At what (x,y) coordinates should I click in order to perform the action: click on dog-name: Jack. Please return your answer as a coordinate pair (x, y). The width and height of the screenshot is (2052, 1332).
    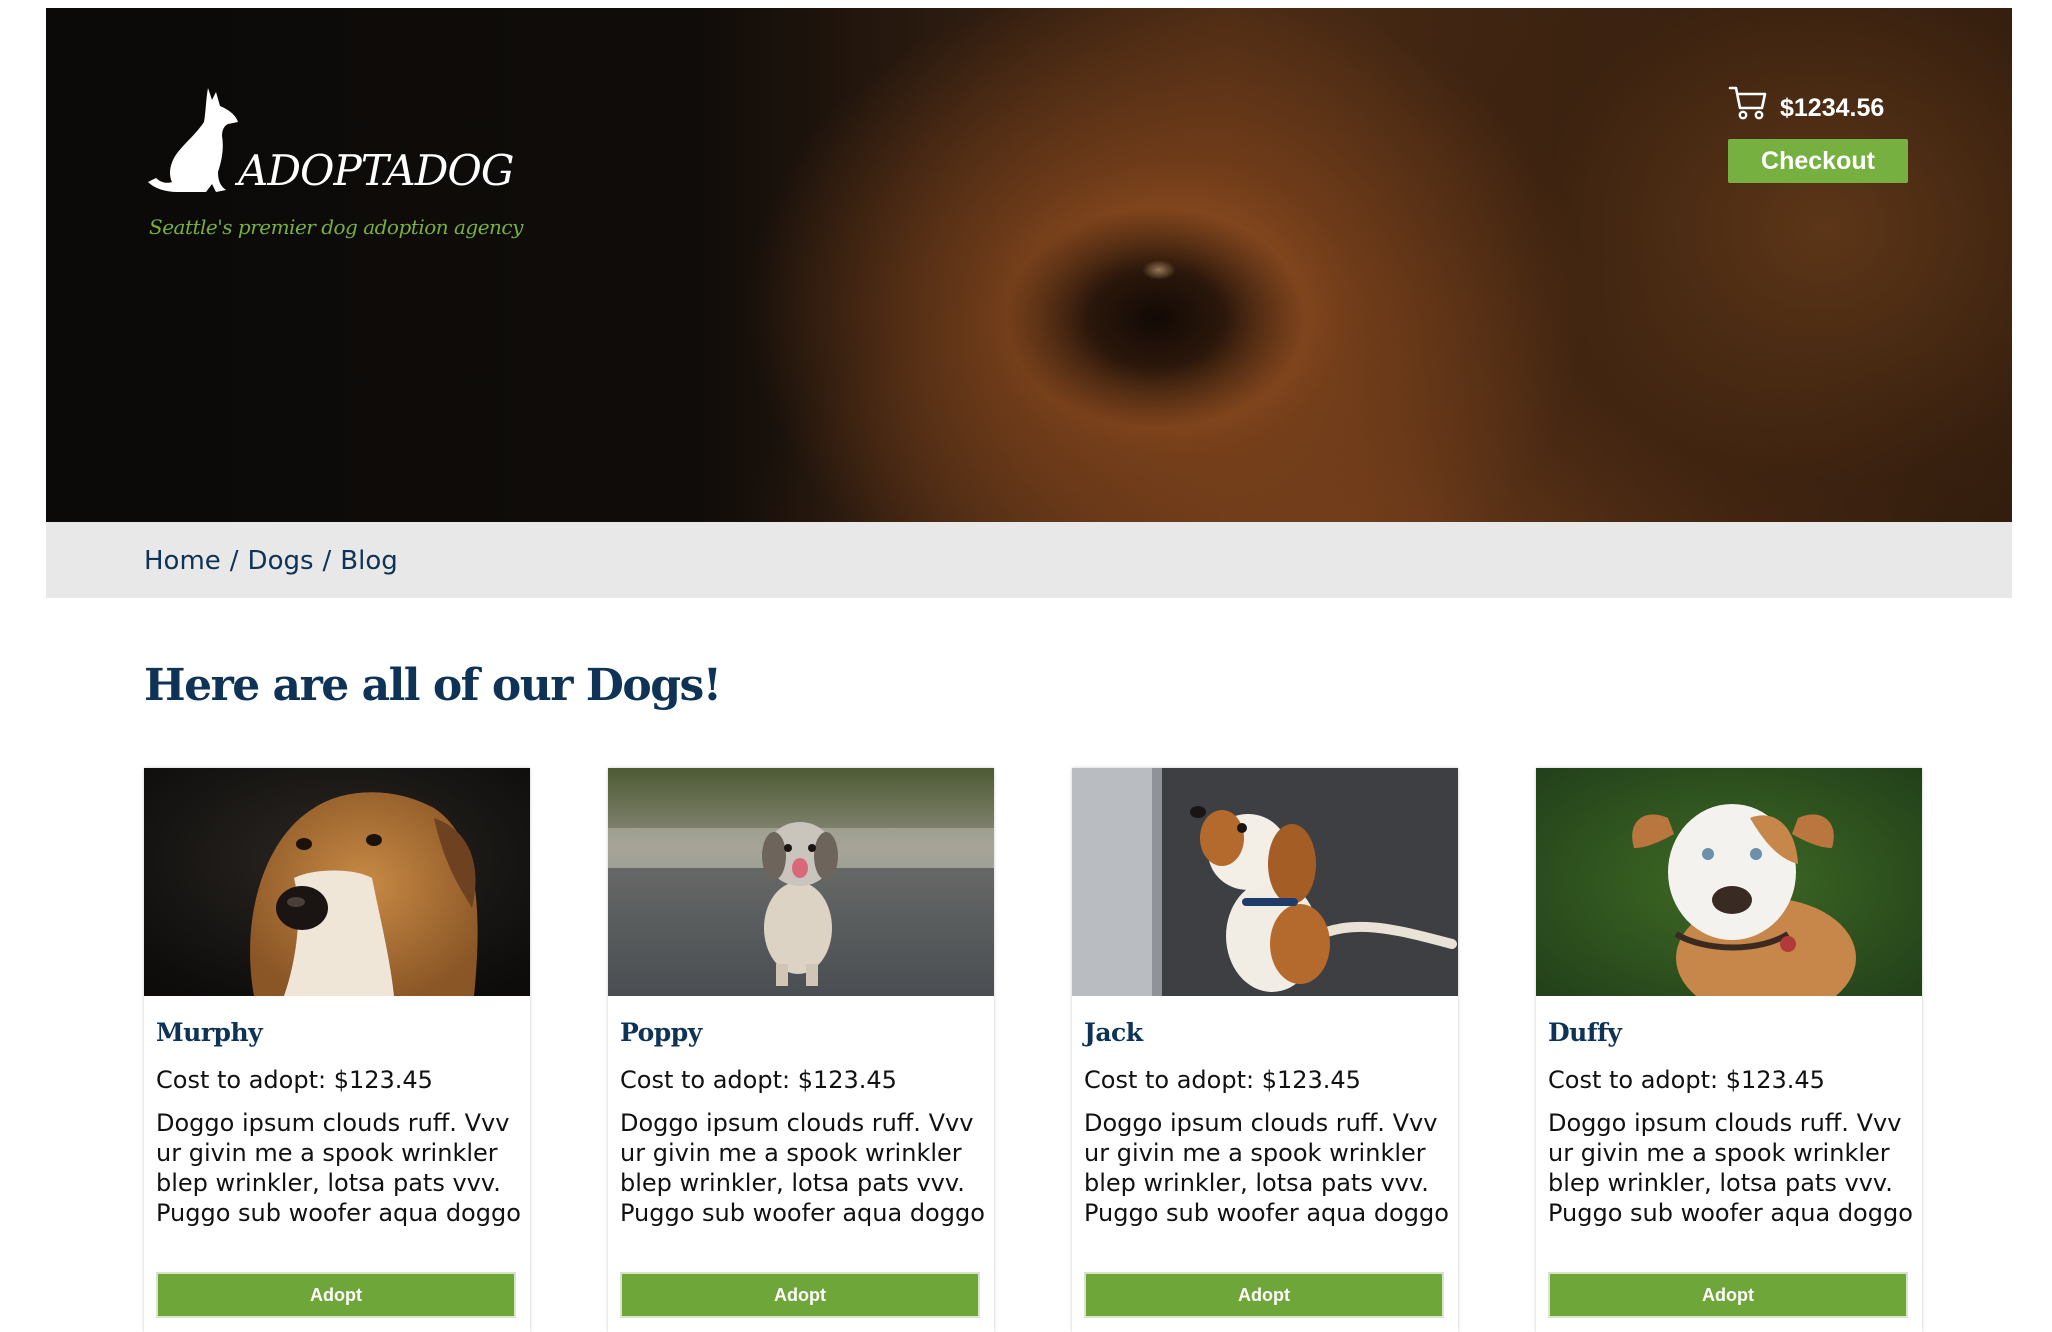
    Looking at the image, I should click on (1113, 1032).